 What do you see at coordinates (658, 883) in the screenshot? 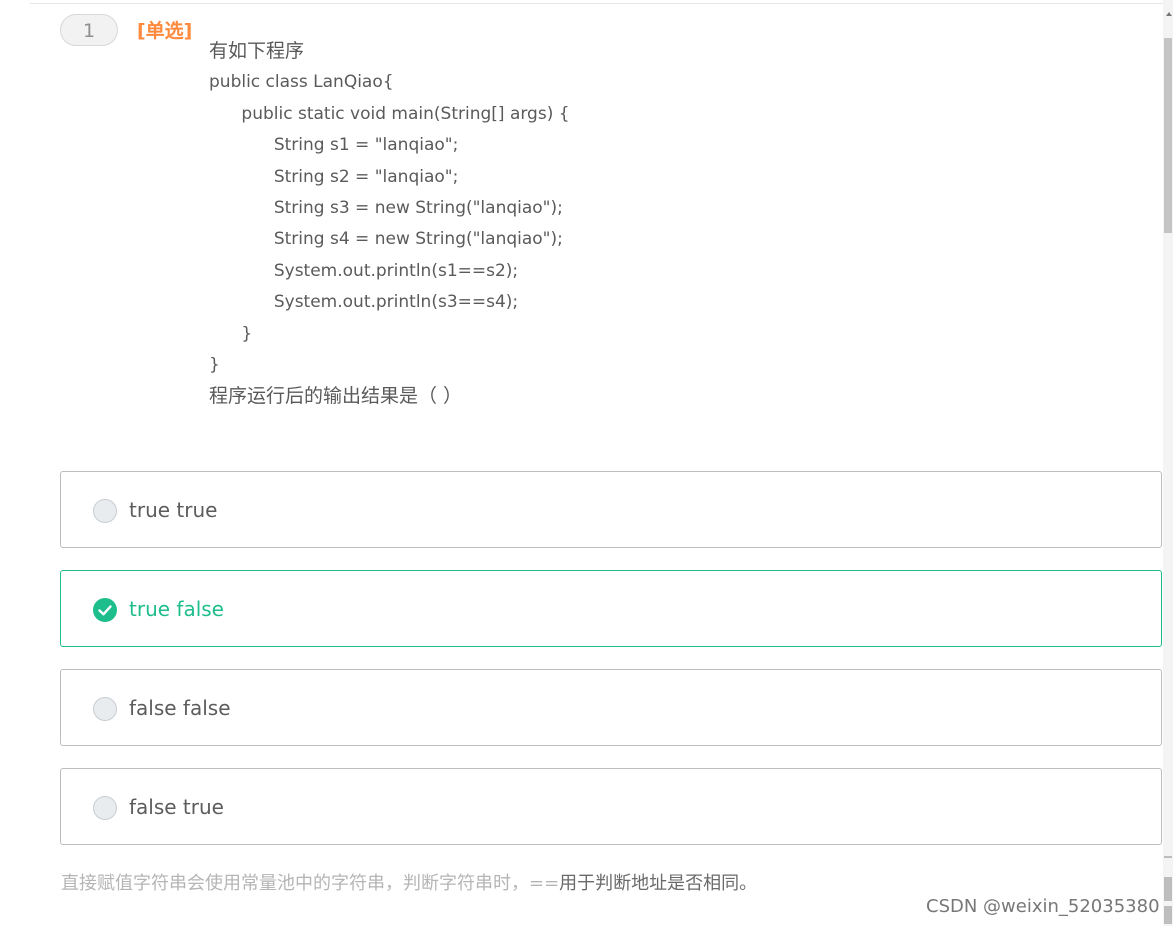
I see `explanation-text-emphasis: 用于判断地址是否相同。` at bounding box center [658, 883].